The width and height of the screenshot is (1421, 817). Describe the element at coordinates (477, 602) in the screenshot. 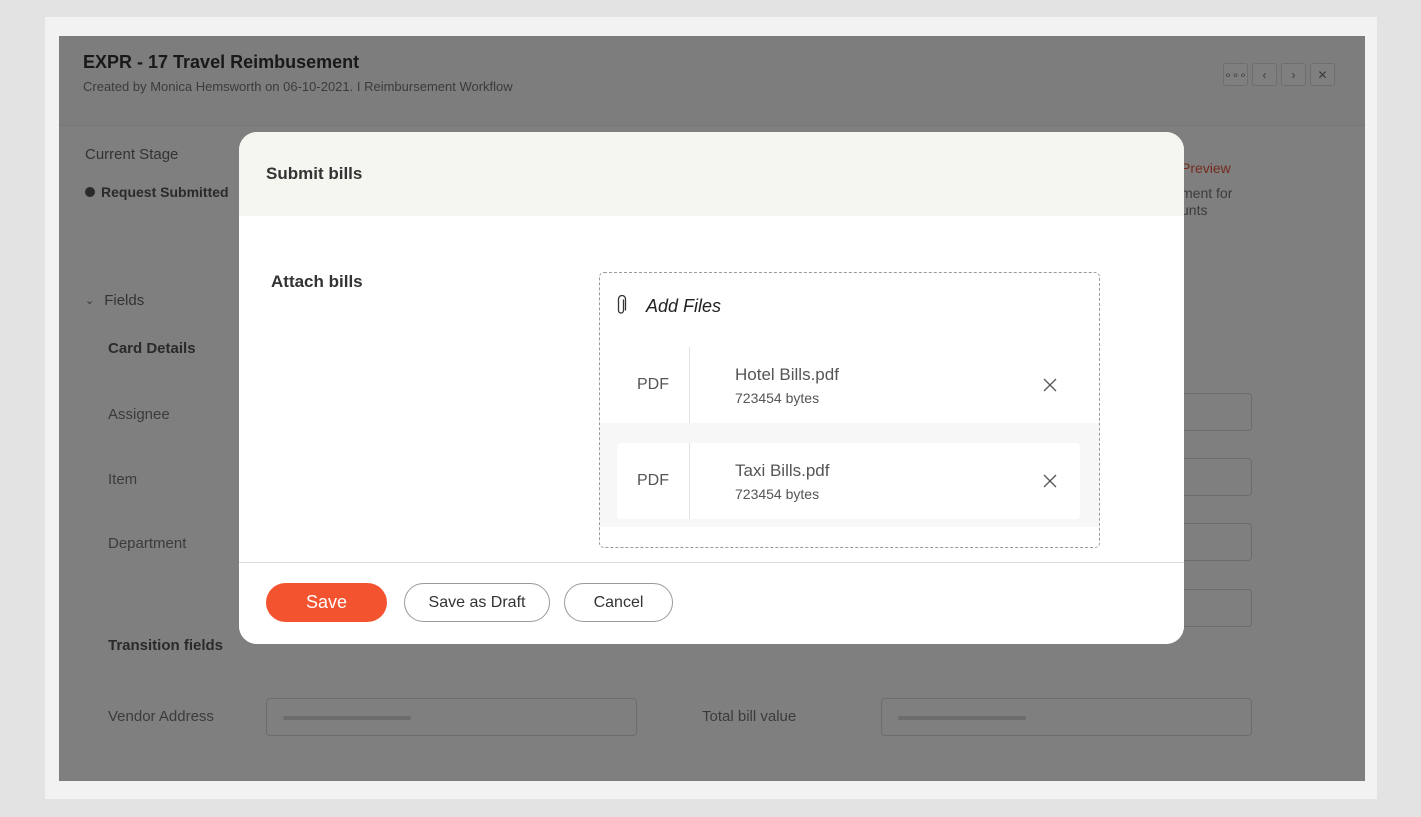

I see `save-as-draft-button: Save as Draft` at that location.